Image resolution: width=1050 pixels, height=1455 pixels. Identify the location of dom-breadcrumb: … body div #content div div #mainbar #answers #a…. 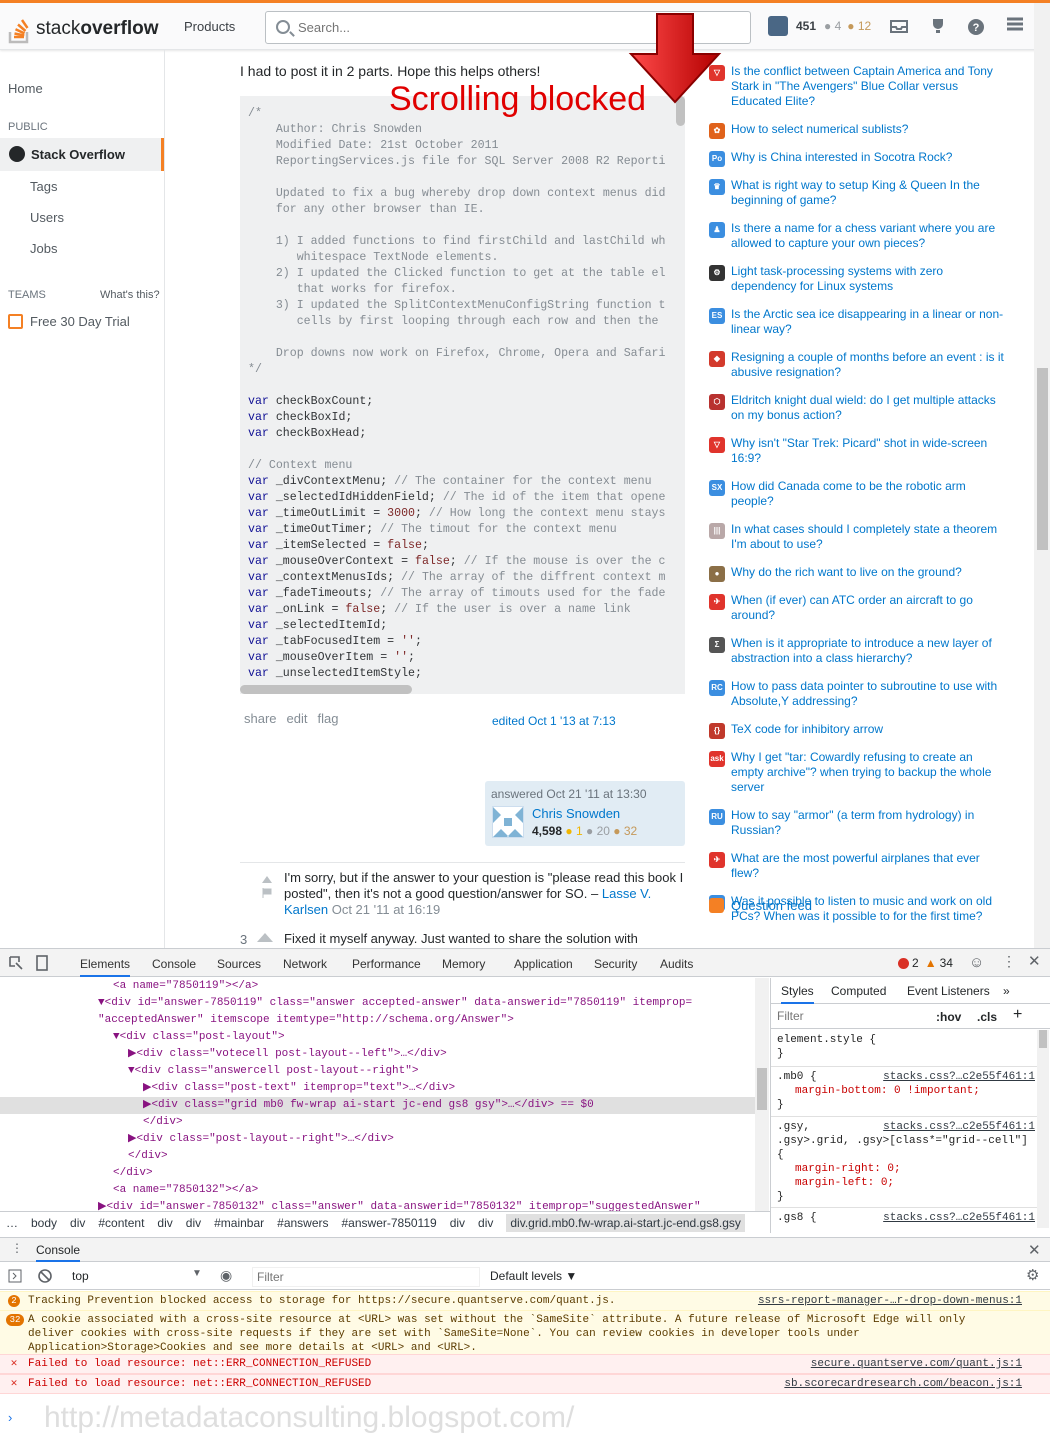
(385, 1222).